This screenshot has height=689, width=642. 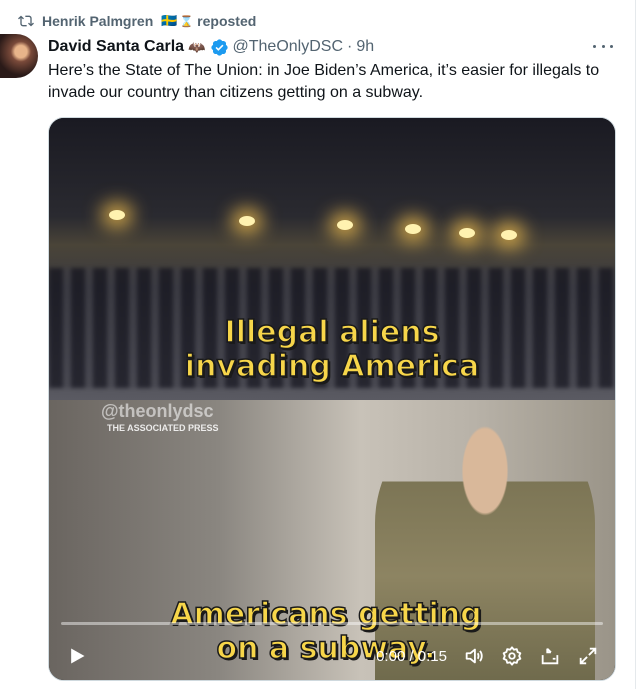 What do you see at coordinates (169, 20) in the screenshot?
I see `flag-emoji: 🇸🇪` at bounding box center [169, 20].